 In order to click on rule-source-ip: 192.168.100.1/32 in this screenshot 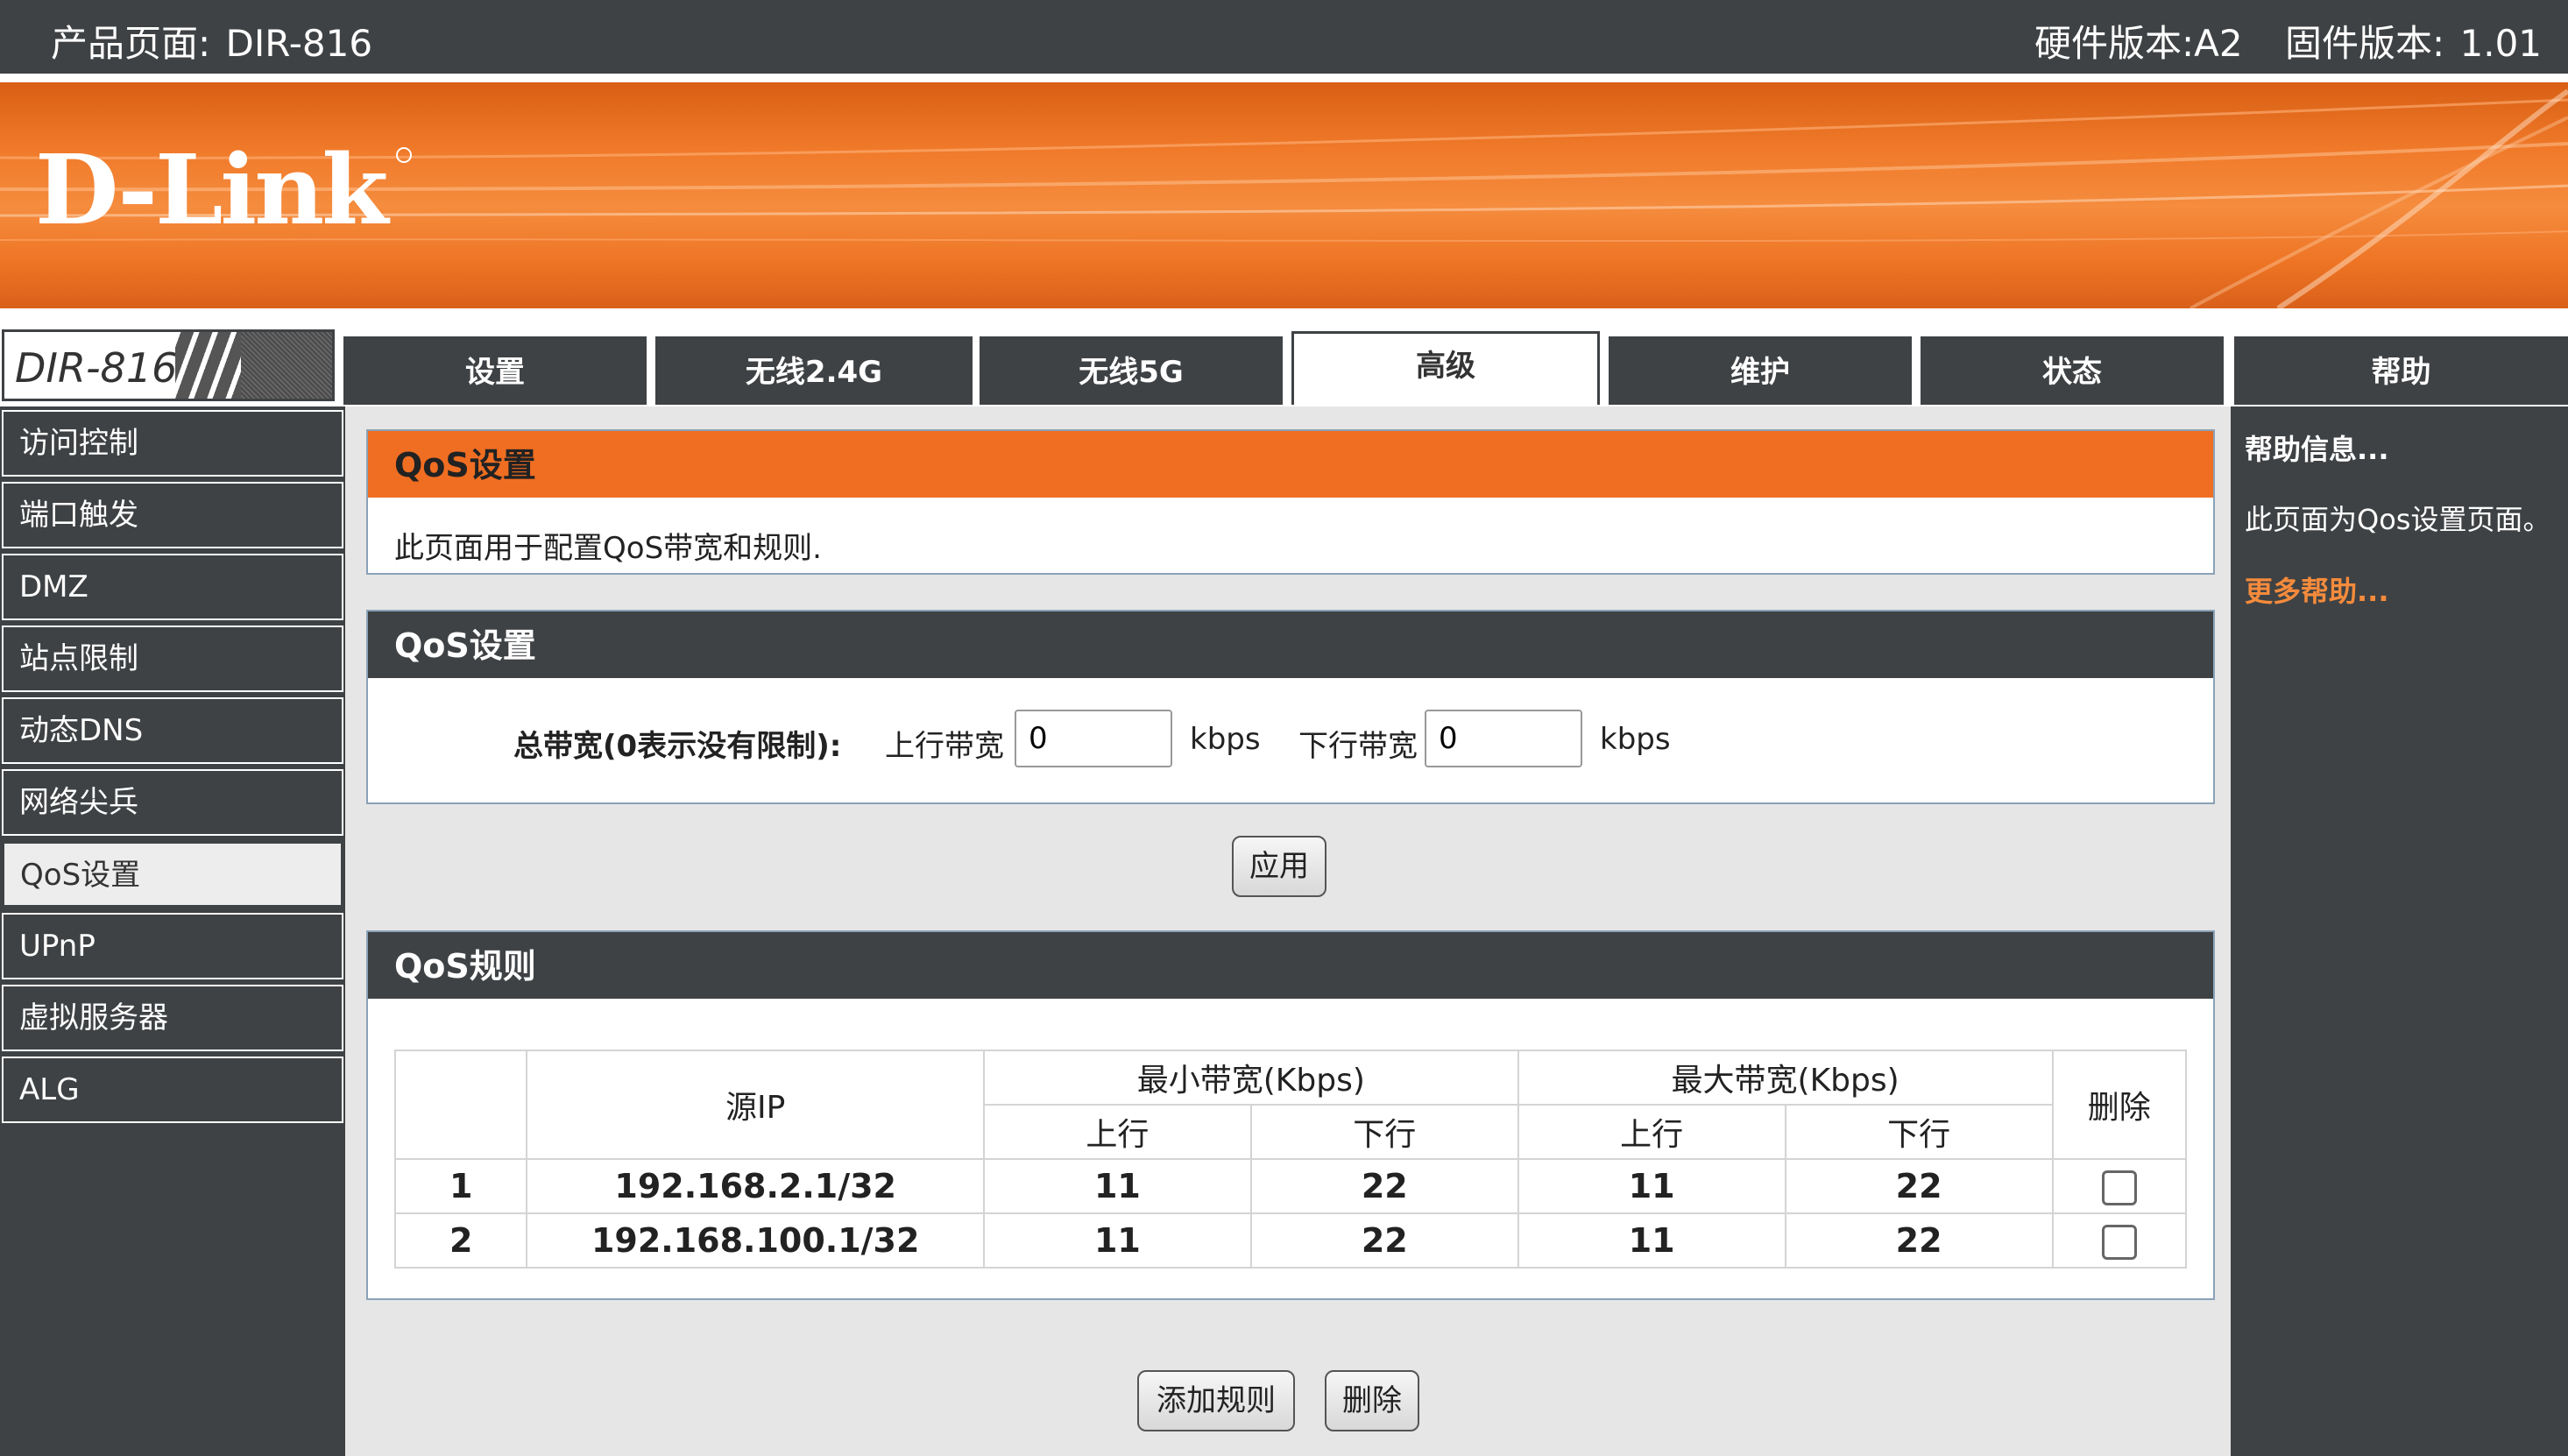, I will do `click(755, 1240)`.